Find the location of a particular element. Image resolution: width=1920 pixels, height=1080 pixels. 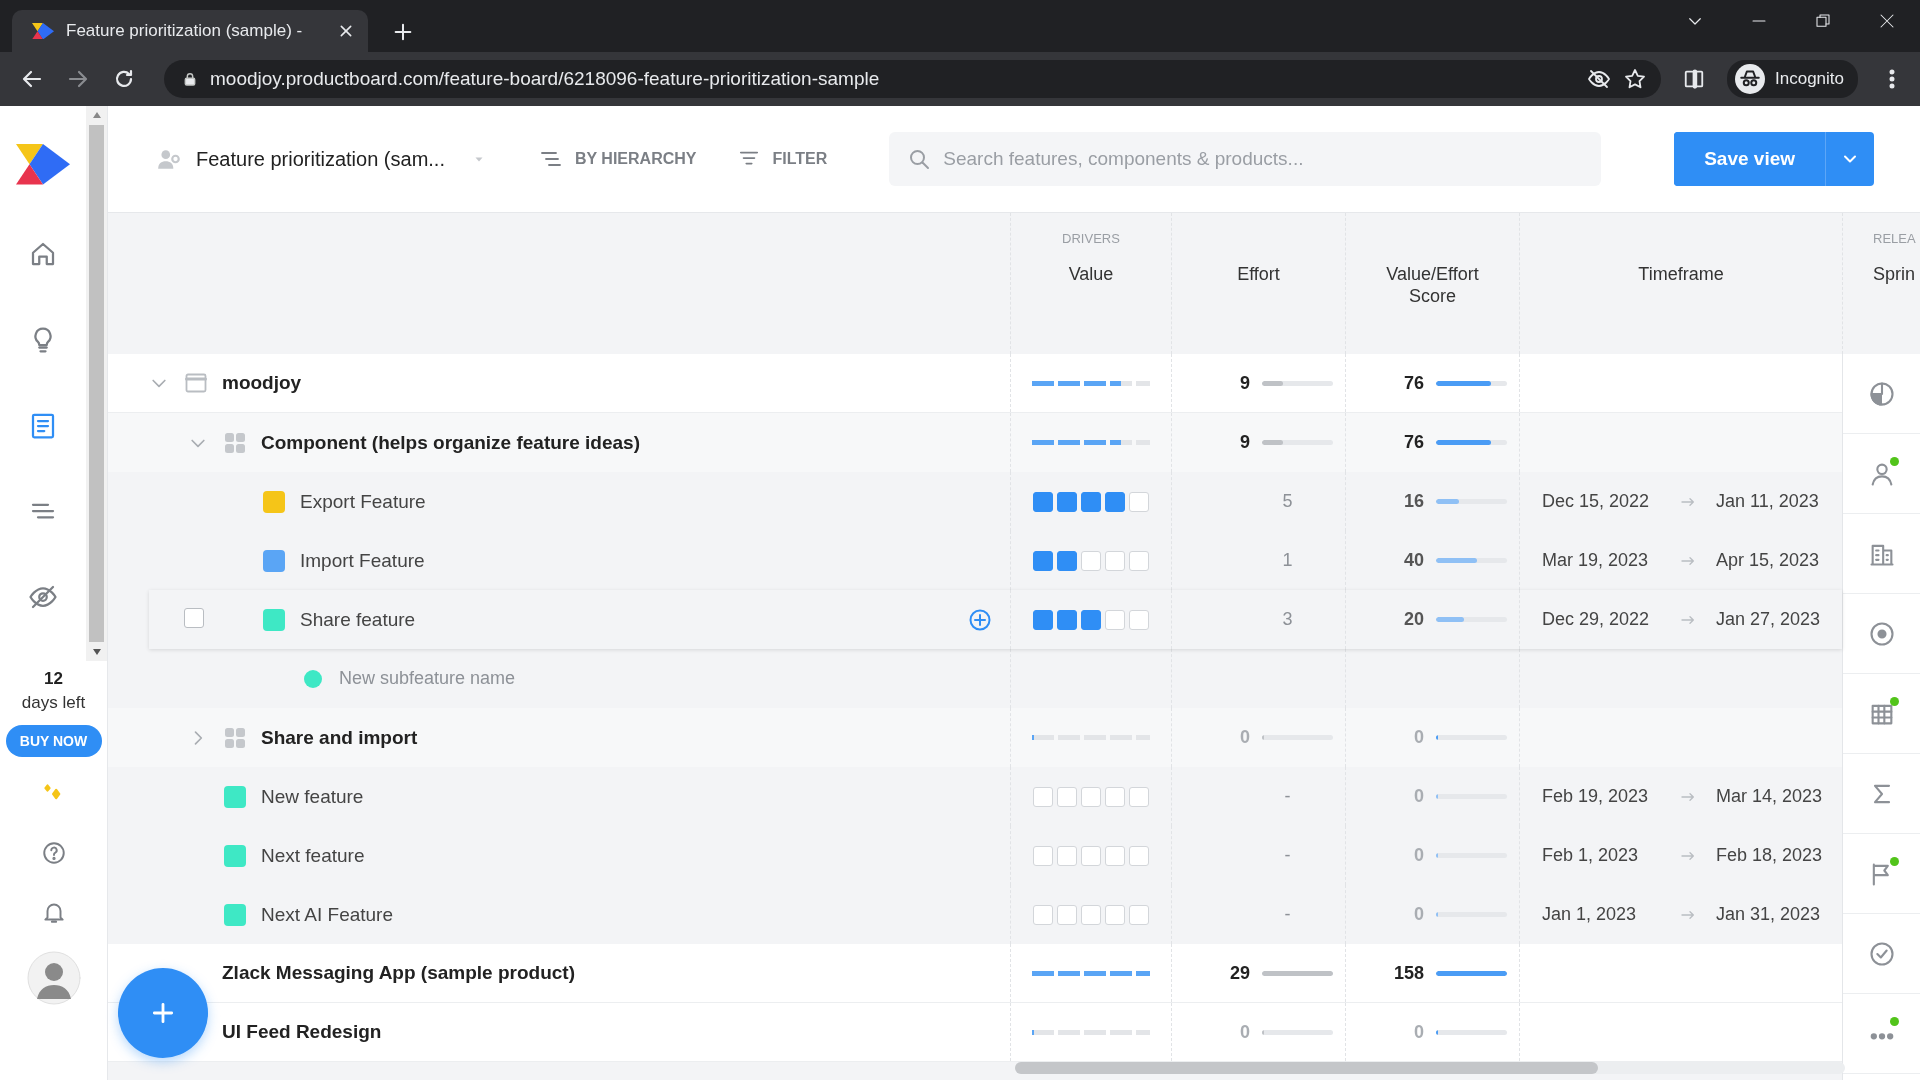

group-by-button: BY HIERARCHY is located at coordinates (618, 159).